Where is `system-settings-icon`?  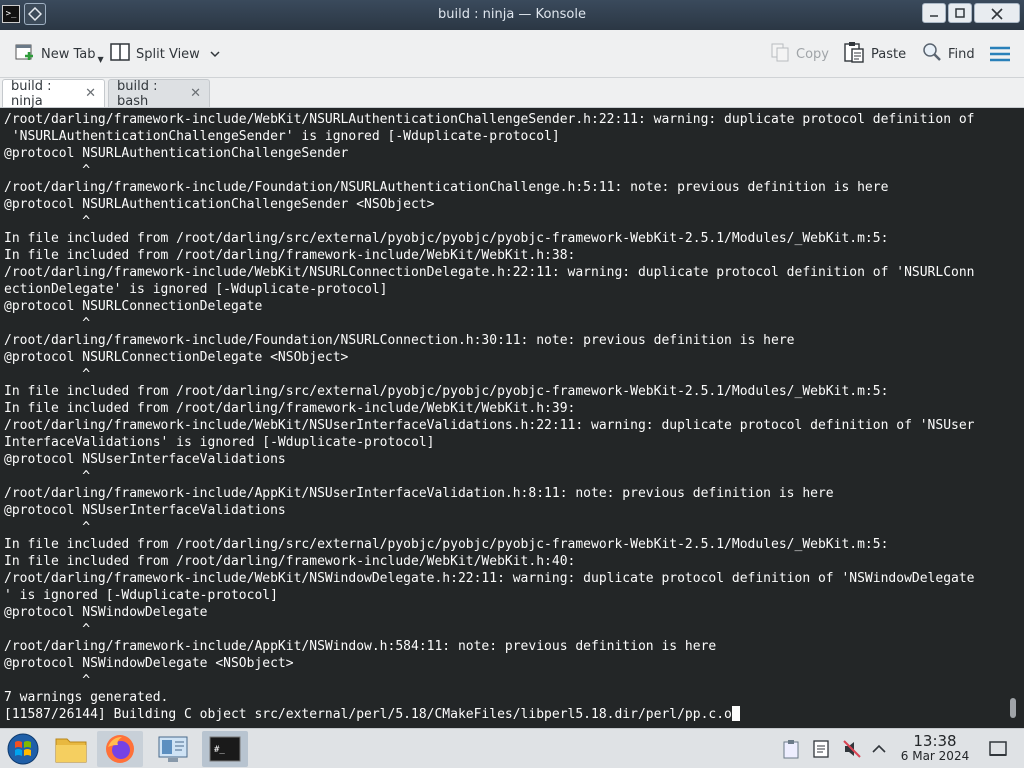
system-settings-icon is located at coordinates (173, 749).